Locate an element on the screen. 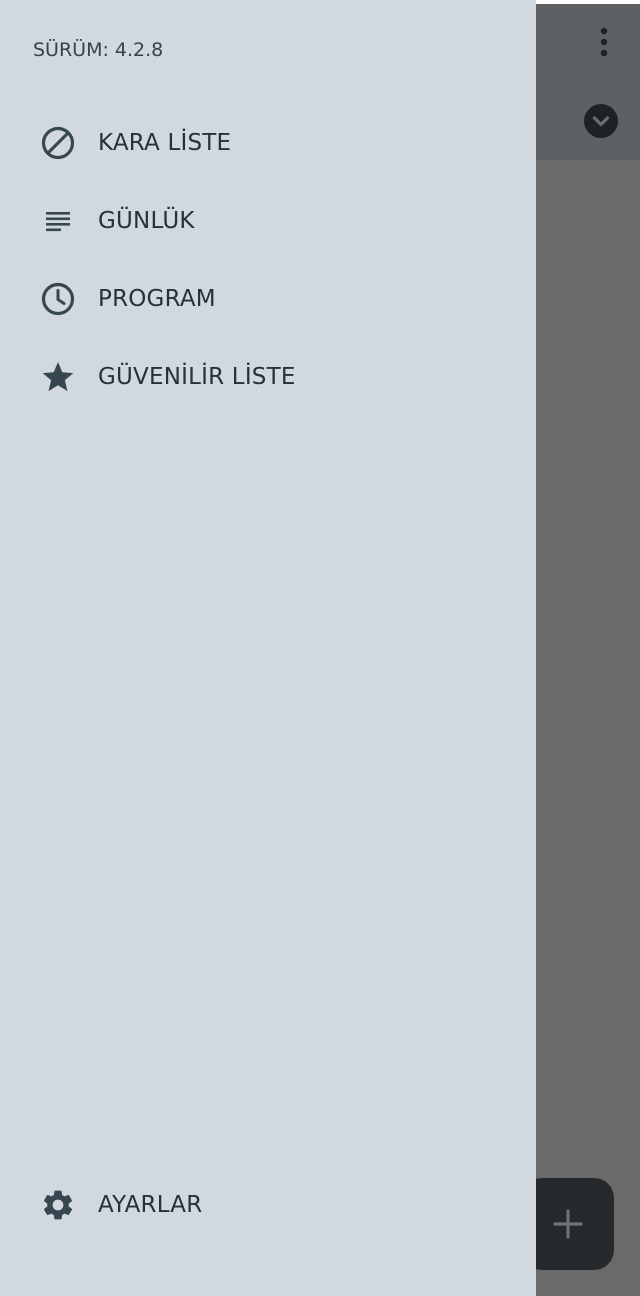  overflow-menu-button is located at coordinates (604, 42).